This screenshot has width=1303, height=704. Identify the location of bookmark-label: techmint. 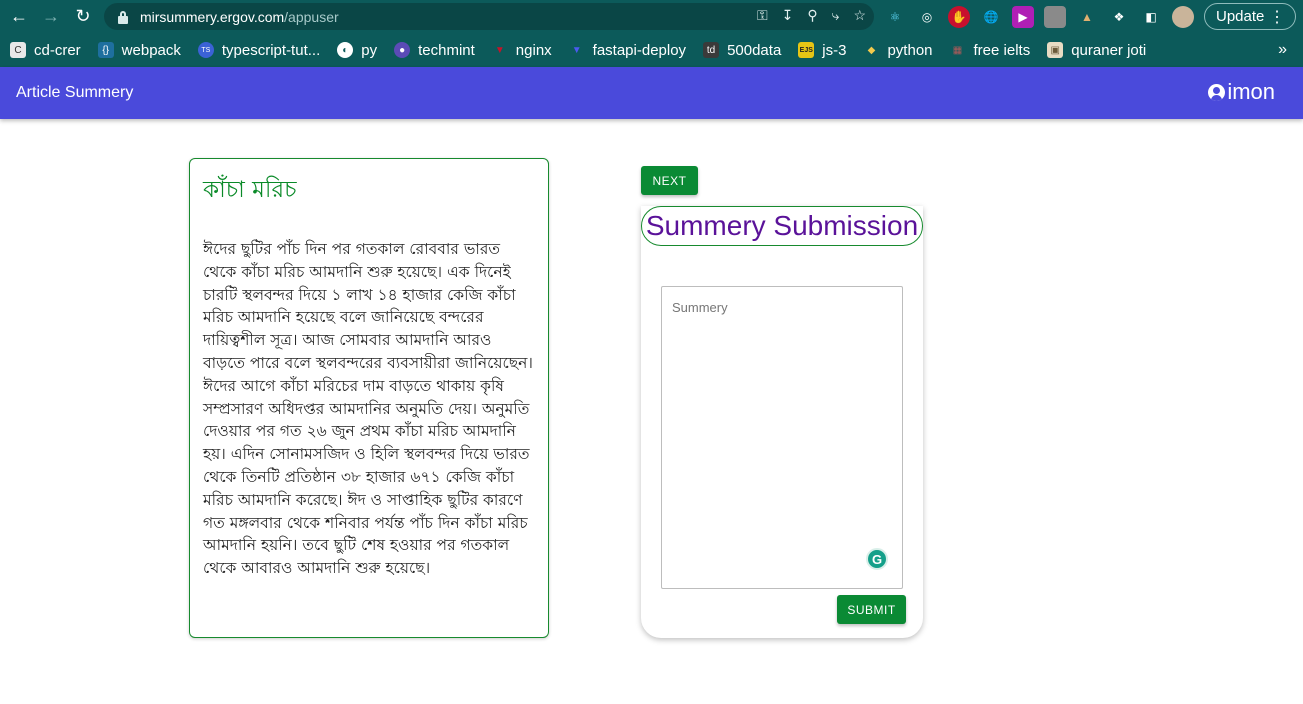
(446, 50).